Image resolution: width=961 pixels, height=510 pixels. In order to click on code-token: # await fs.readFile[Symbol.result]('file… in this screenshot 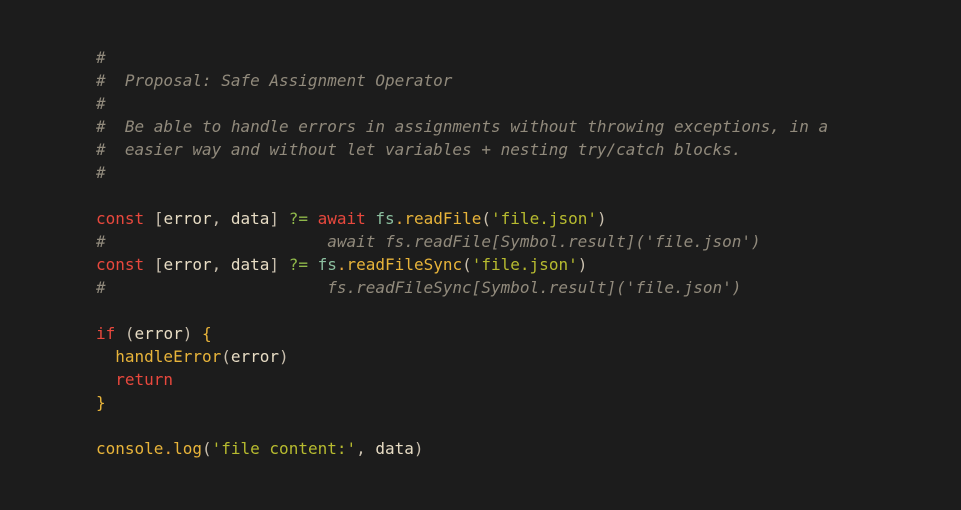, I will do `click(428, 241)`.